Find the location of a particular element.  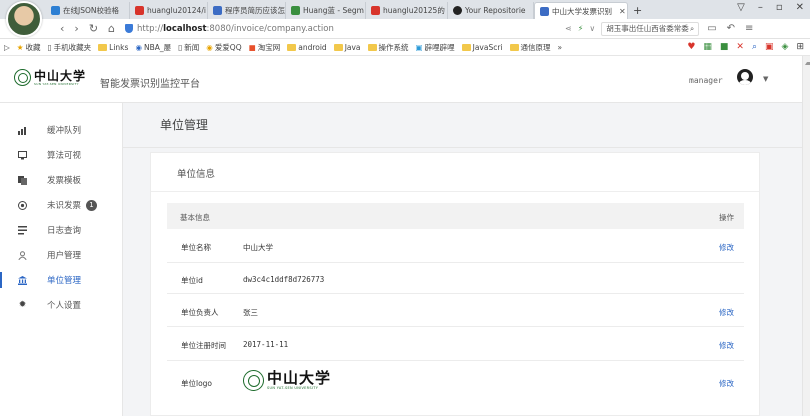

bookmark-item: ▯ 手机收藏夹 is located at coordinates (70, 47).